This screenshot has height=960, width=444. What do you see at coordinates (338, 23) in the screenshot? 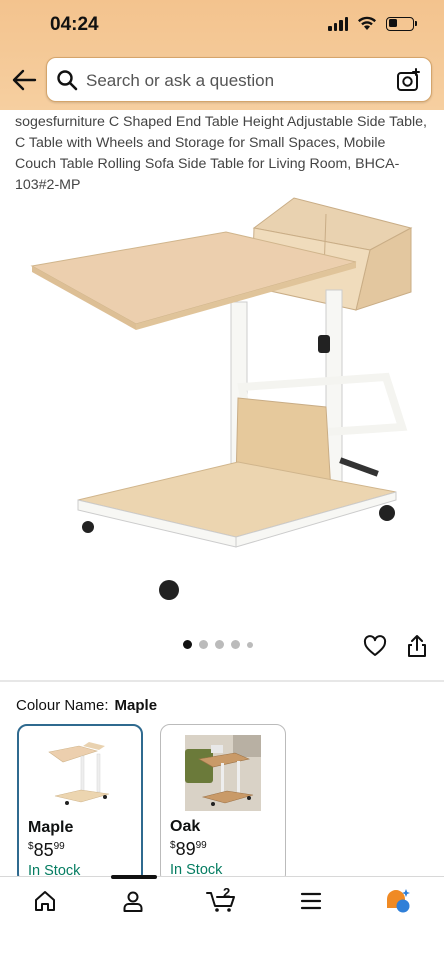
I see `signal-icon` at bounding box center [338, 23].